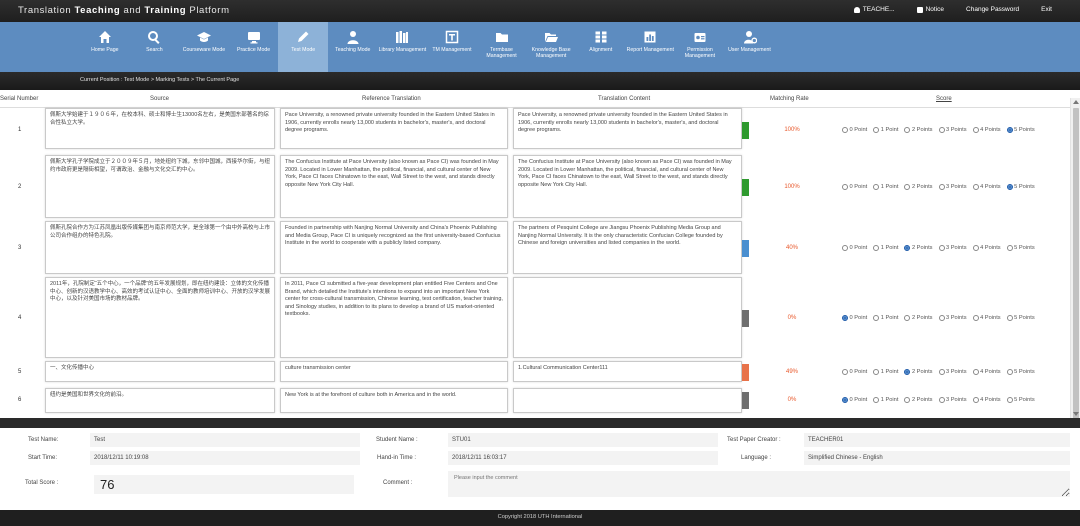 The image size is (1080, 526). What do you see at coordinates (992, 9) in the screenshot?
I see `change-password-link: Change Password` at bounding box center [992, 9].